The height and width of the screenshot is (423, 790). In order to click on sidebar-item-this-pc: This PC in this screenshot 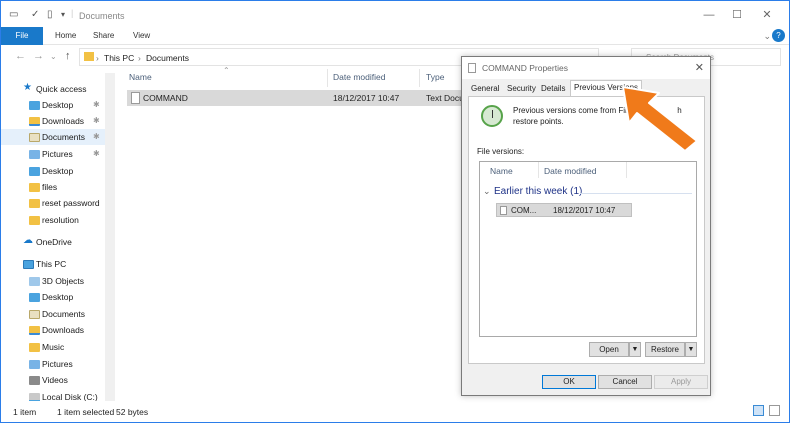, I will do `click(53, 264)`.